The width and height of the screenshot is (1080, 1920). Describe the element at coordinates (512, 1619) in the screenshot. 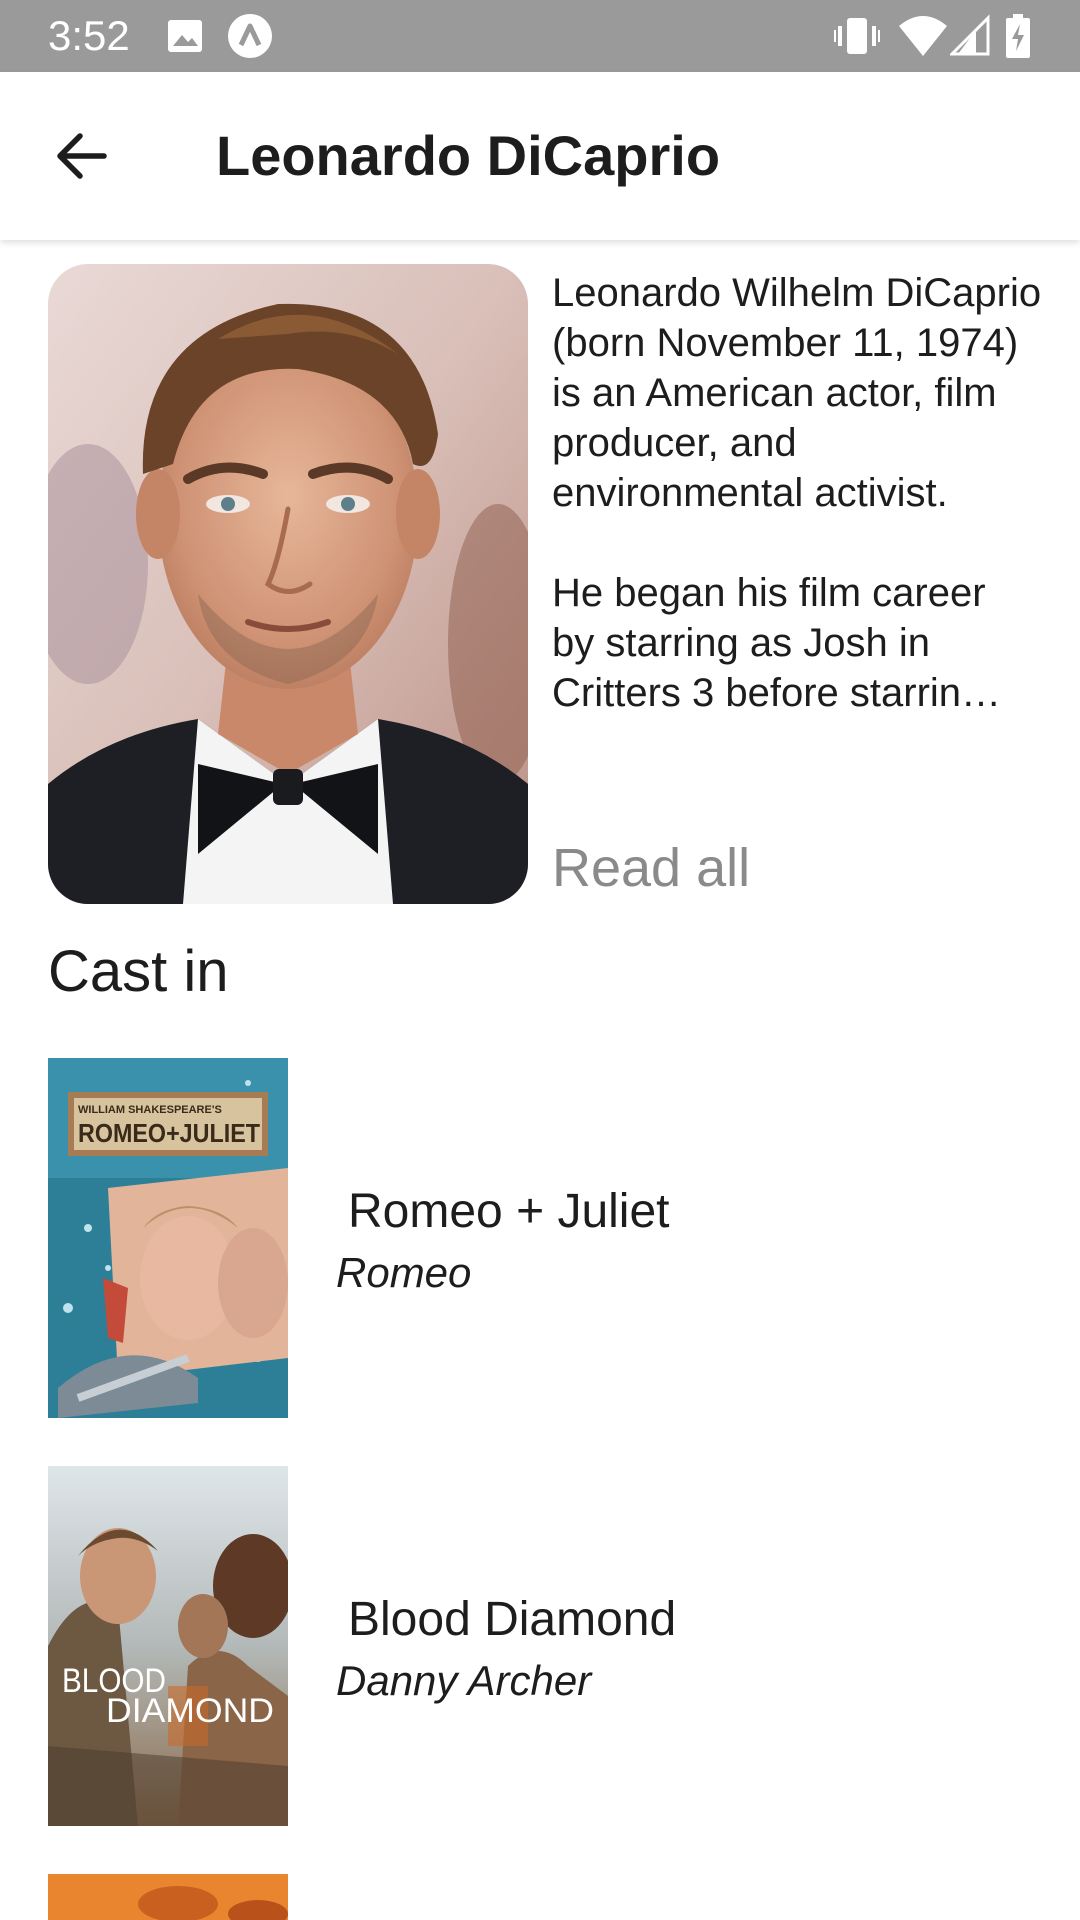

I see `movie-title: Blood Diamond` at that location.